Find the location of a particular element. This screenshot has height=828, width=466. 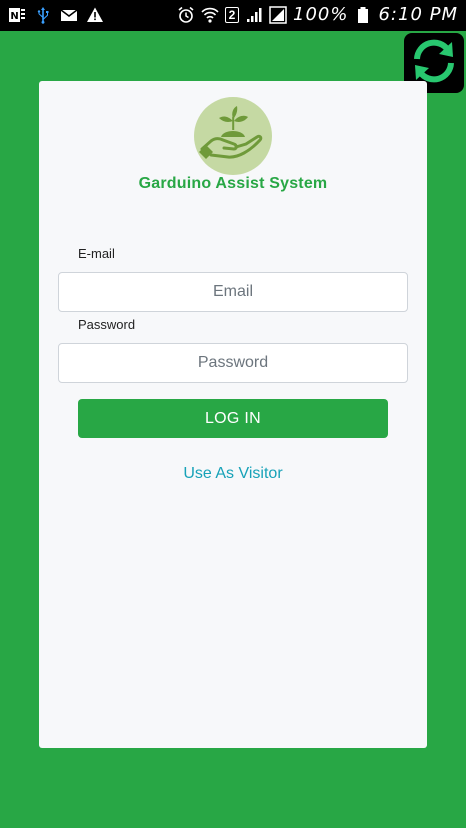

clock: 6:10 PM is located at coordinates (418, 14).